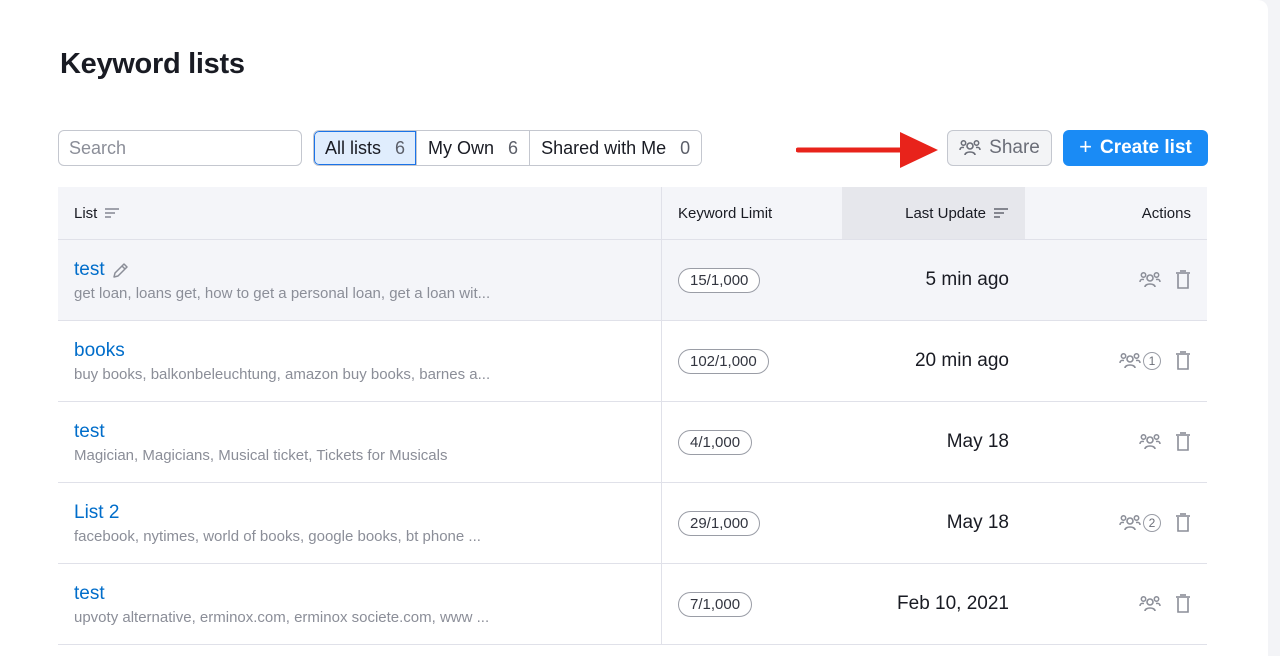 The width and height of the screenshot is (1280, 656). I want to click on keyword-limit-cell: 4/1,000, so click(751, 442).